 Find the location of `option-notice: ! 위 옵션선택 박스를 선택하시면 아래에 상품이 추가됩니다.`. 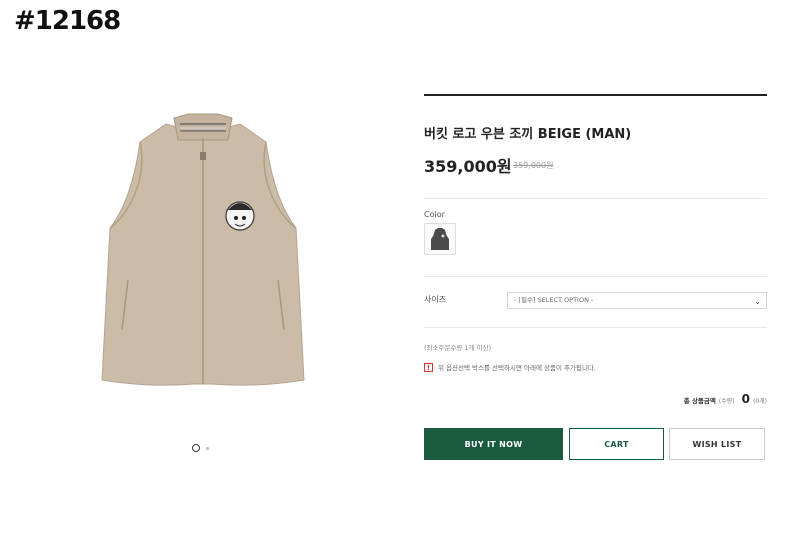

option-notice: ! 위 옵션선택 박스를 선택하시면 아래에 상품이 추가됩니다. is located at coordinates (510, 367).